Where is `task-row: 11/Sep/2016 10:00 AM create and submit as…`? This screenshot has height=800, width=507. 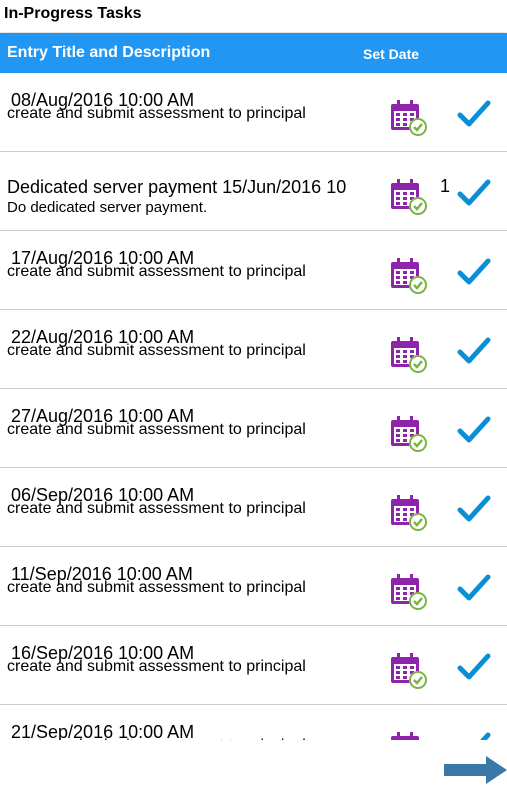 task-row: 11/Sep/2016 10:00 AM create and submit as… is located at coordinates (253, 586).